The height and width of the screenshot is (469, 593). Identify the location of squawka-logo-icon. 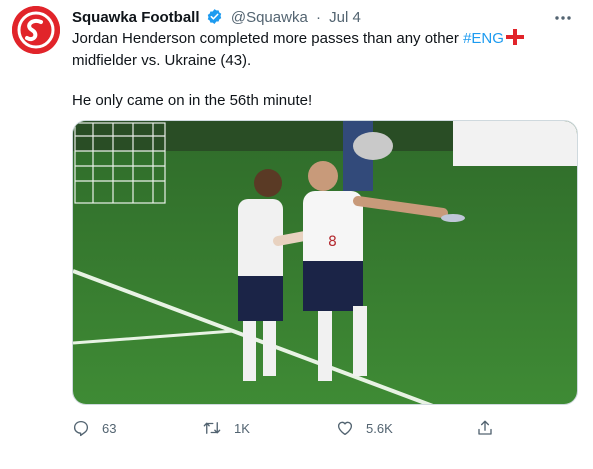
(36, 30).